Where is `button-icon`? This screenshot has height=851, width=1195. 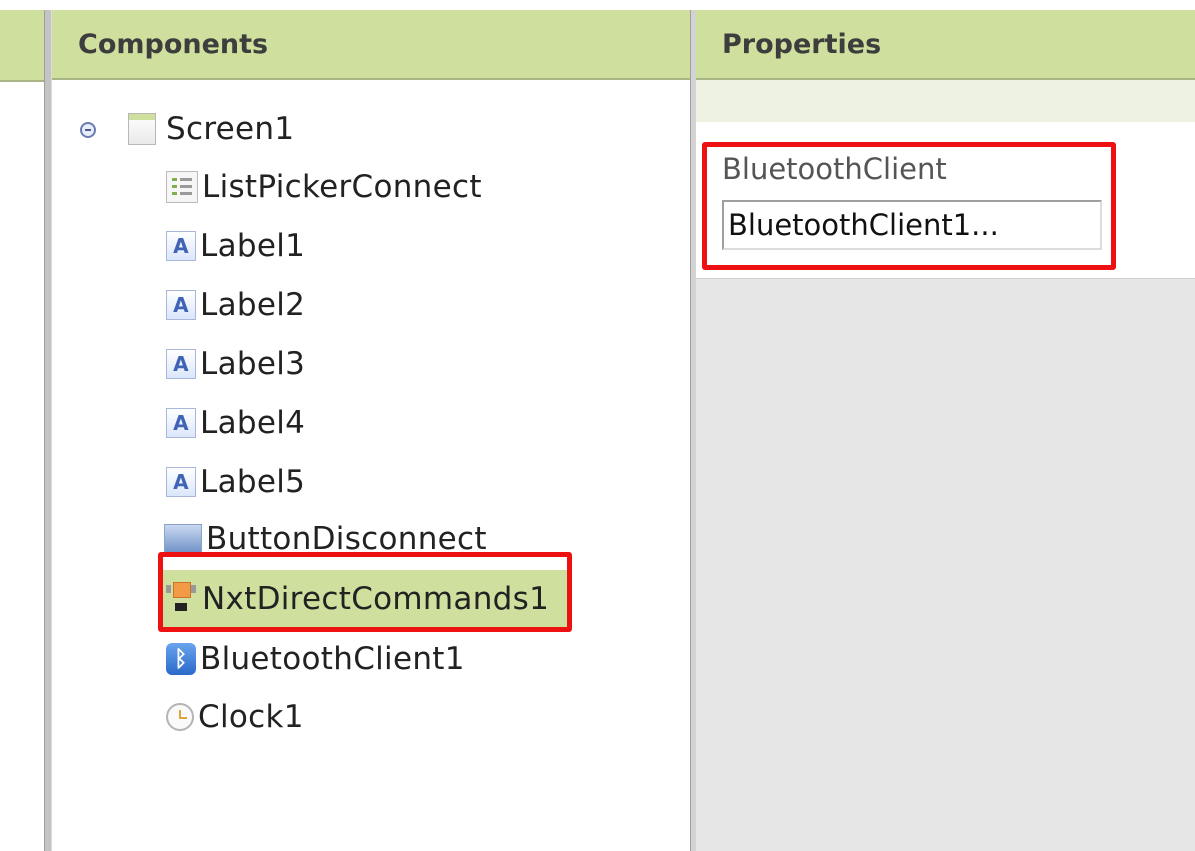
button-icon is located at coordinates (183, 539).